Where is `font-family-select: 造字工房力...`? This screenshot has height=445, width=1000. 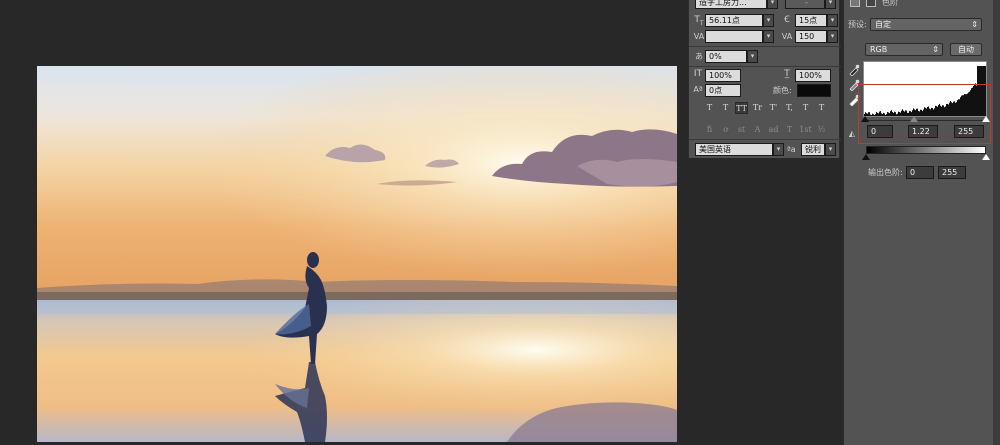
font-family-select: 造字工房力... is located at coordinates (731, 4).